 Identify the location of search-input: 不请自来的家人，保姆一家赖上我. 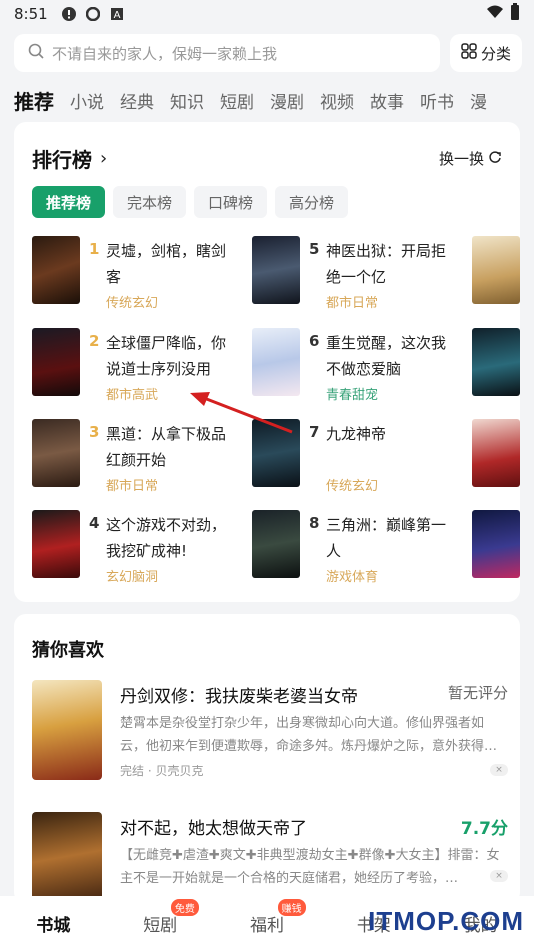
(227, 53).